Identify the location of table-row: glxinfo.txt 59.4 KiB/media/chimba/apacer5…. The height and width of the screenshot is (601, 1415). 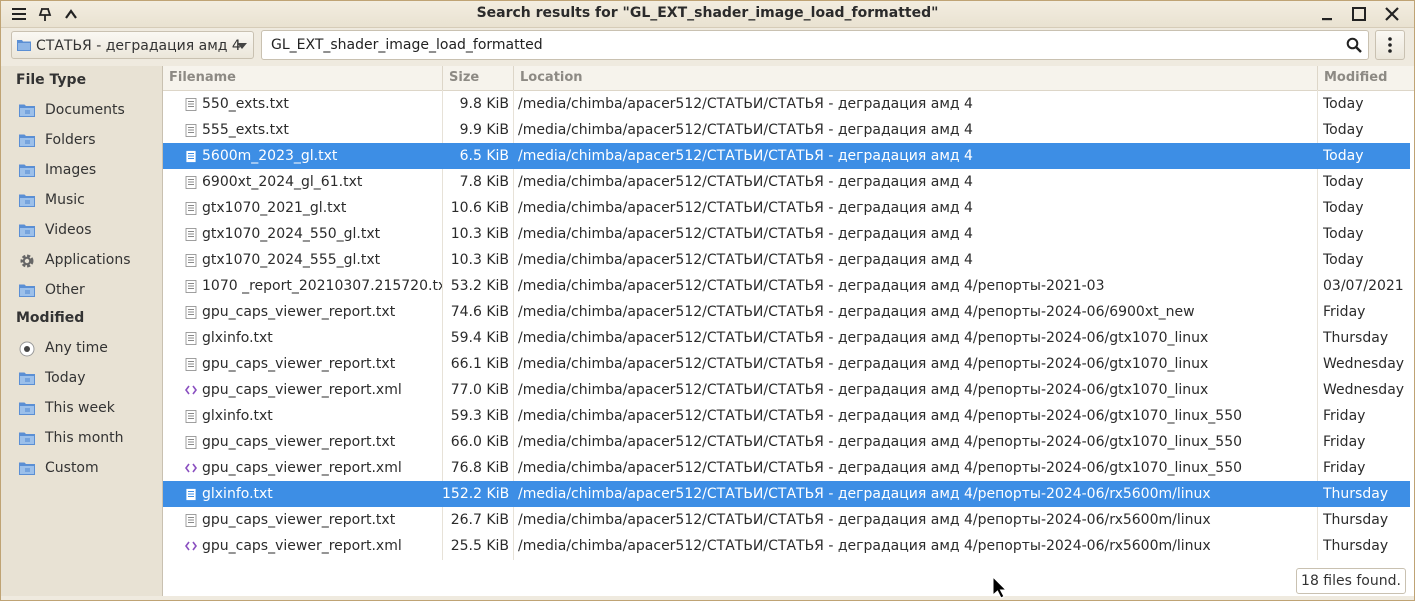
(786, 338).